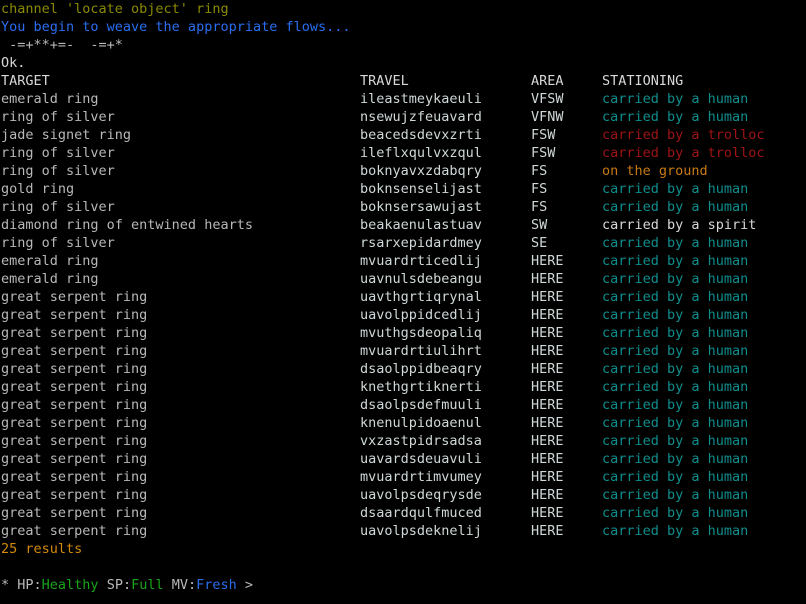 This screenshot has height=604, width=806. Describe the element at coordinates (421, 225) in the screenshot. I see `cell-travel-code: beakaenulastuav` at that location.